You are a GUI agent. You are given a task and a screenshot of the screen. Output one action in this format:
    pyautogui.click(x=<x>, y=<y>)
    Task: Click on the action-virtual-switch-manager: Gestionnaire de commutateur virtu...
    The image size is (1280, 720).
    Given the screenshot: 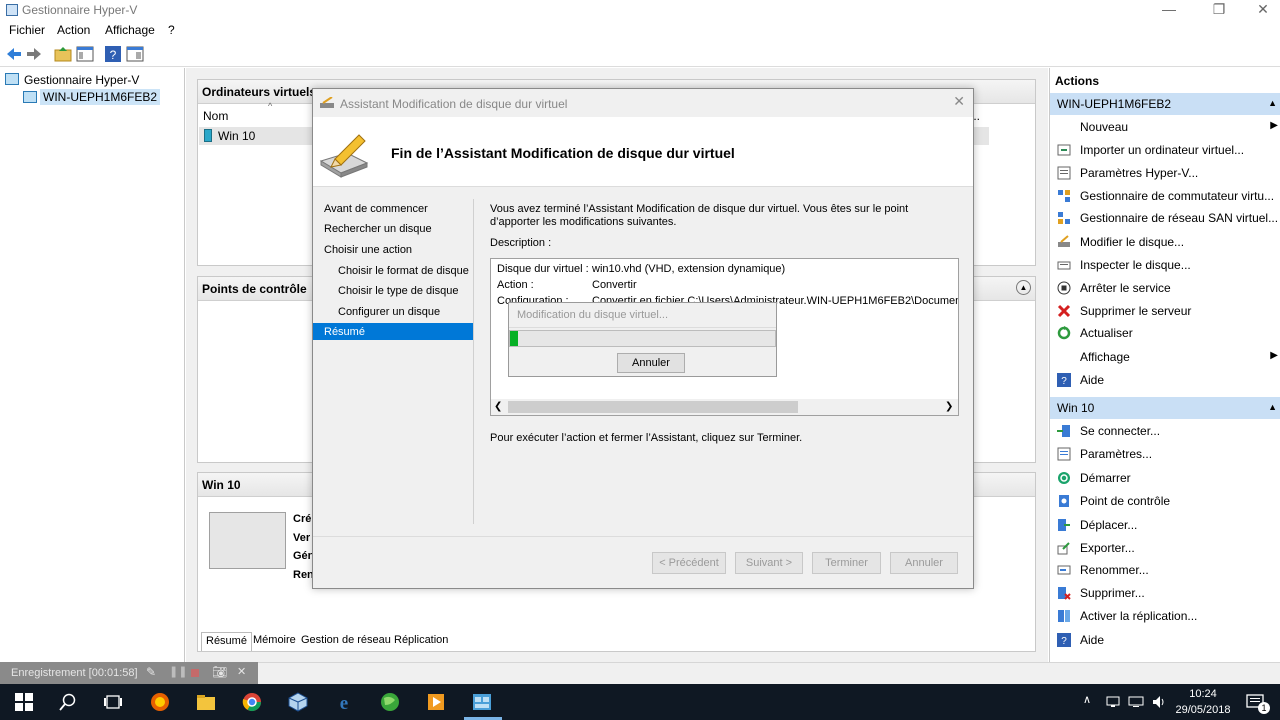 What is the action you would take?
    pyautogui.click(x=1165, y=196)
    